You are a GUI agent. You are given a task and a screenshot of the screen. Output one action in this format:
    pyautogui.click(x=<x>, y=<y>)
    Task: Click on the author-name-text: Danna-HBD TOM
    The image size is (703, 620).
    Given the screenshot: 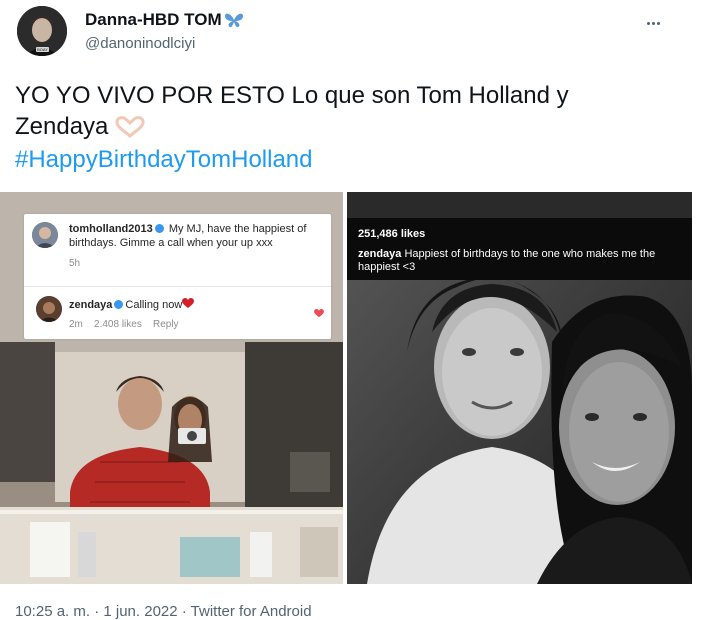 What is the action you would take?
    pyautogui.click(x=153, y=19)
    